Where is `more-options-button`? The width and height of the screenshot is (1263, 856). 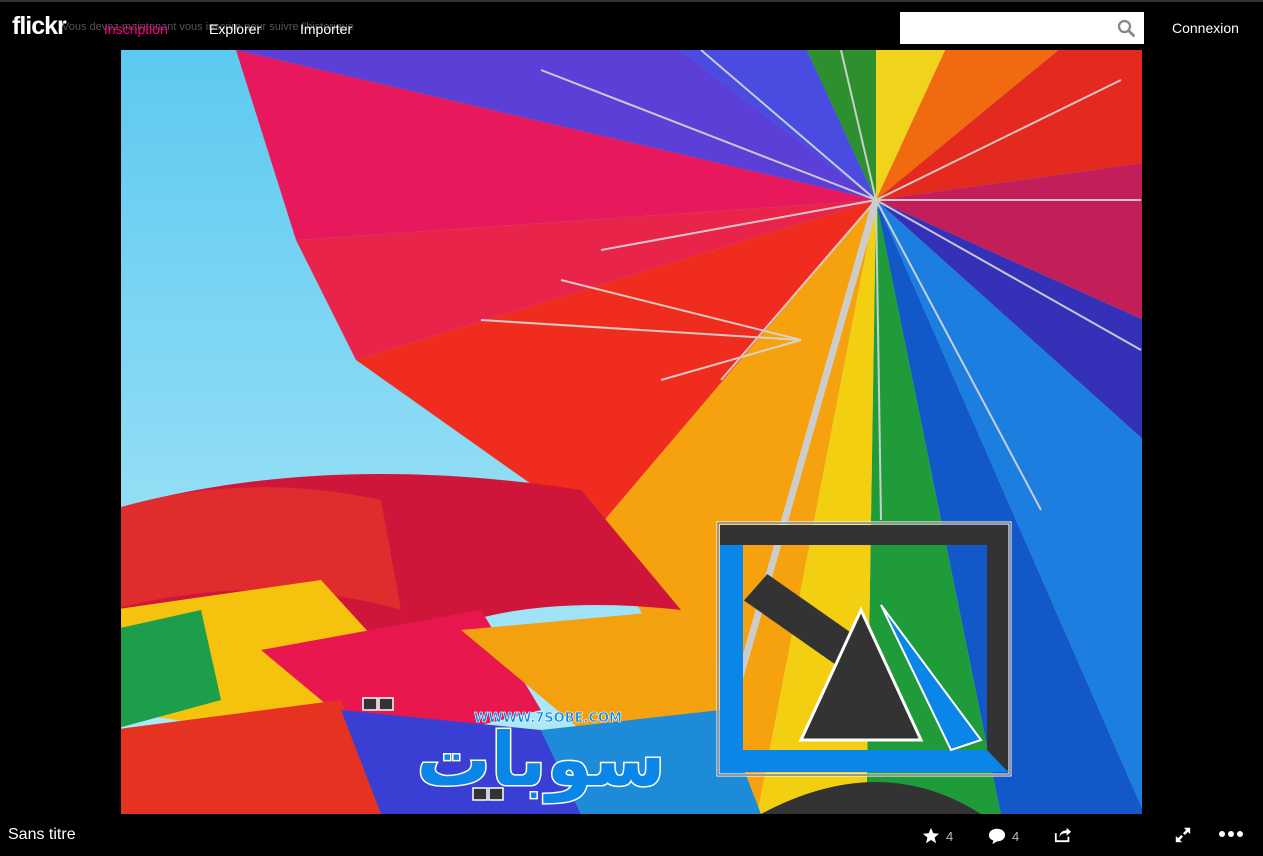 more-options-button is located at coordinates (1231, 834).